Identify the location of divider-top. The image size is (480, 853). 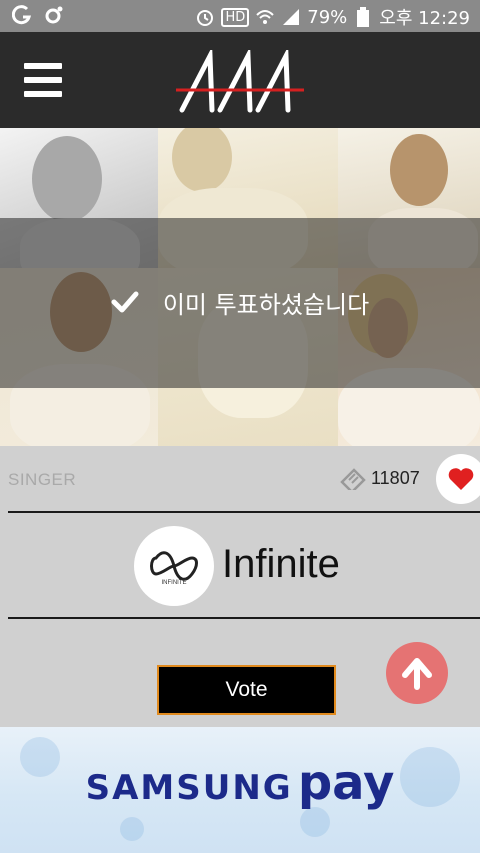
(244, 512).